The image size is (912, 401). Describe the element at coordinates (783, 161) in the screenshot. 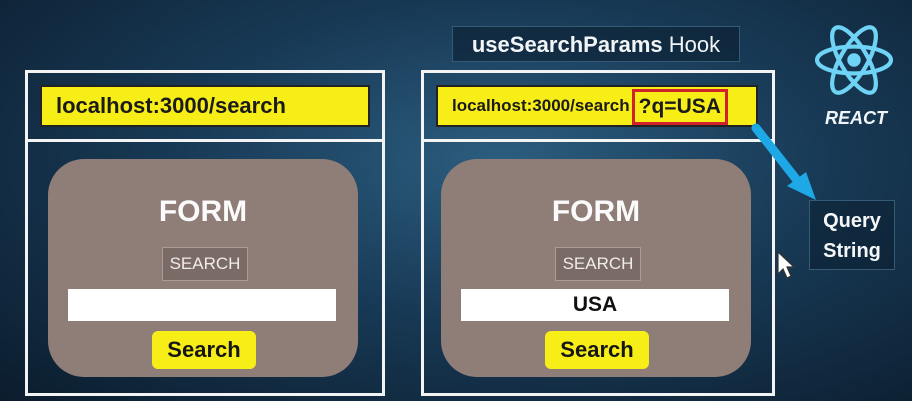

I see `arrow-icon` at that location.